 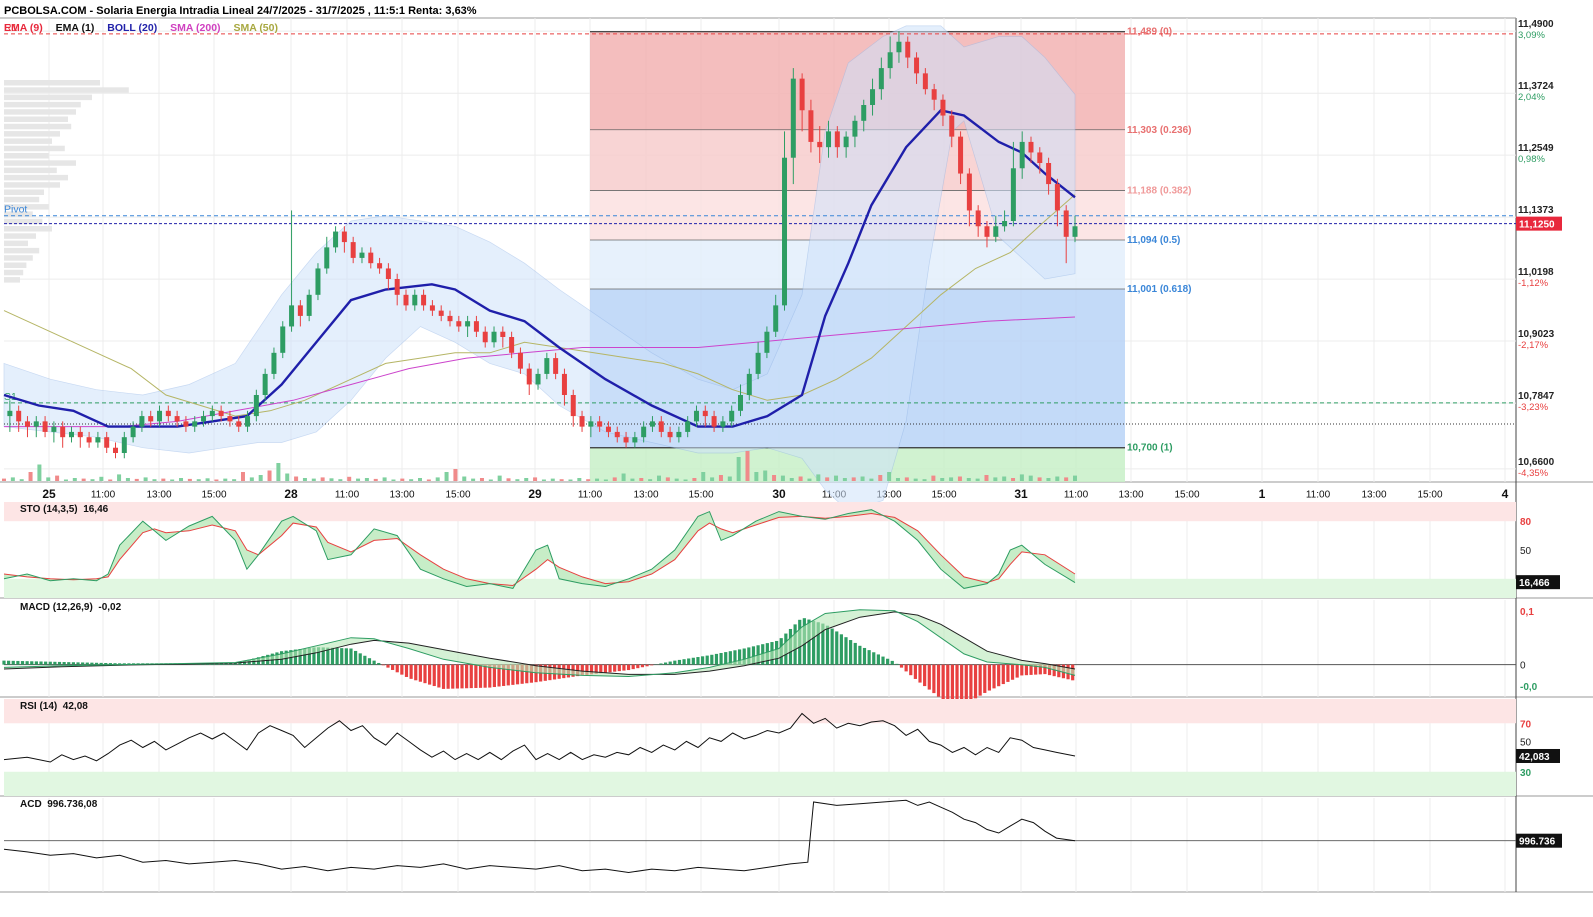 What do you see at coordinates (1531, 159) in the screenshot?
I see `y-pct-label: 0,98%` at bounding box center [1531, 159].